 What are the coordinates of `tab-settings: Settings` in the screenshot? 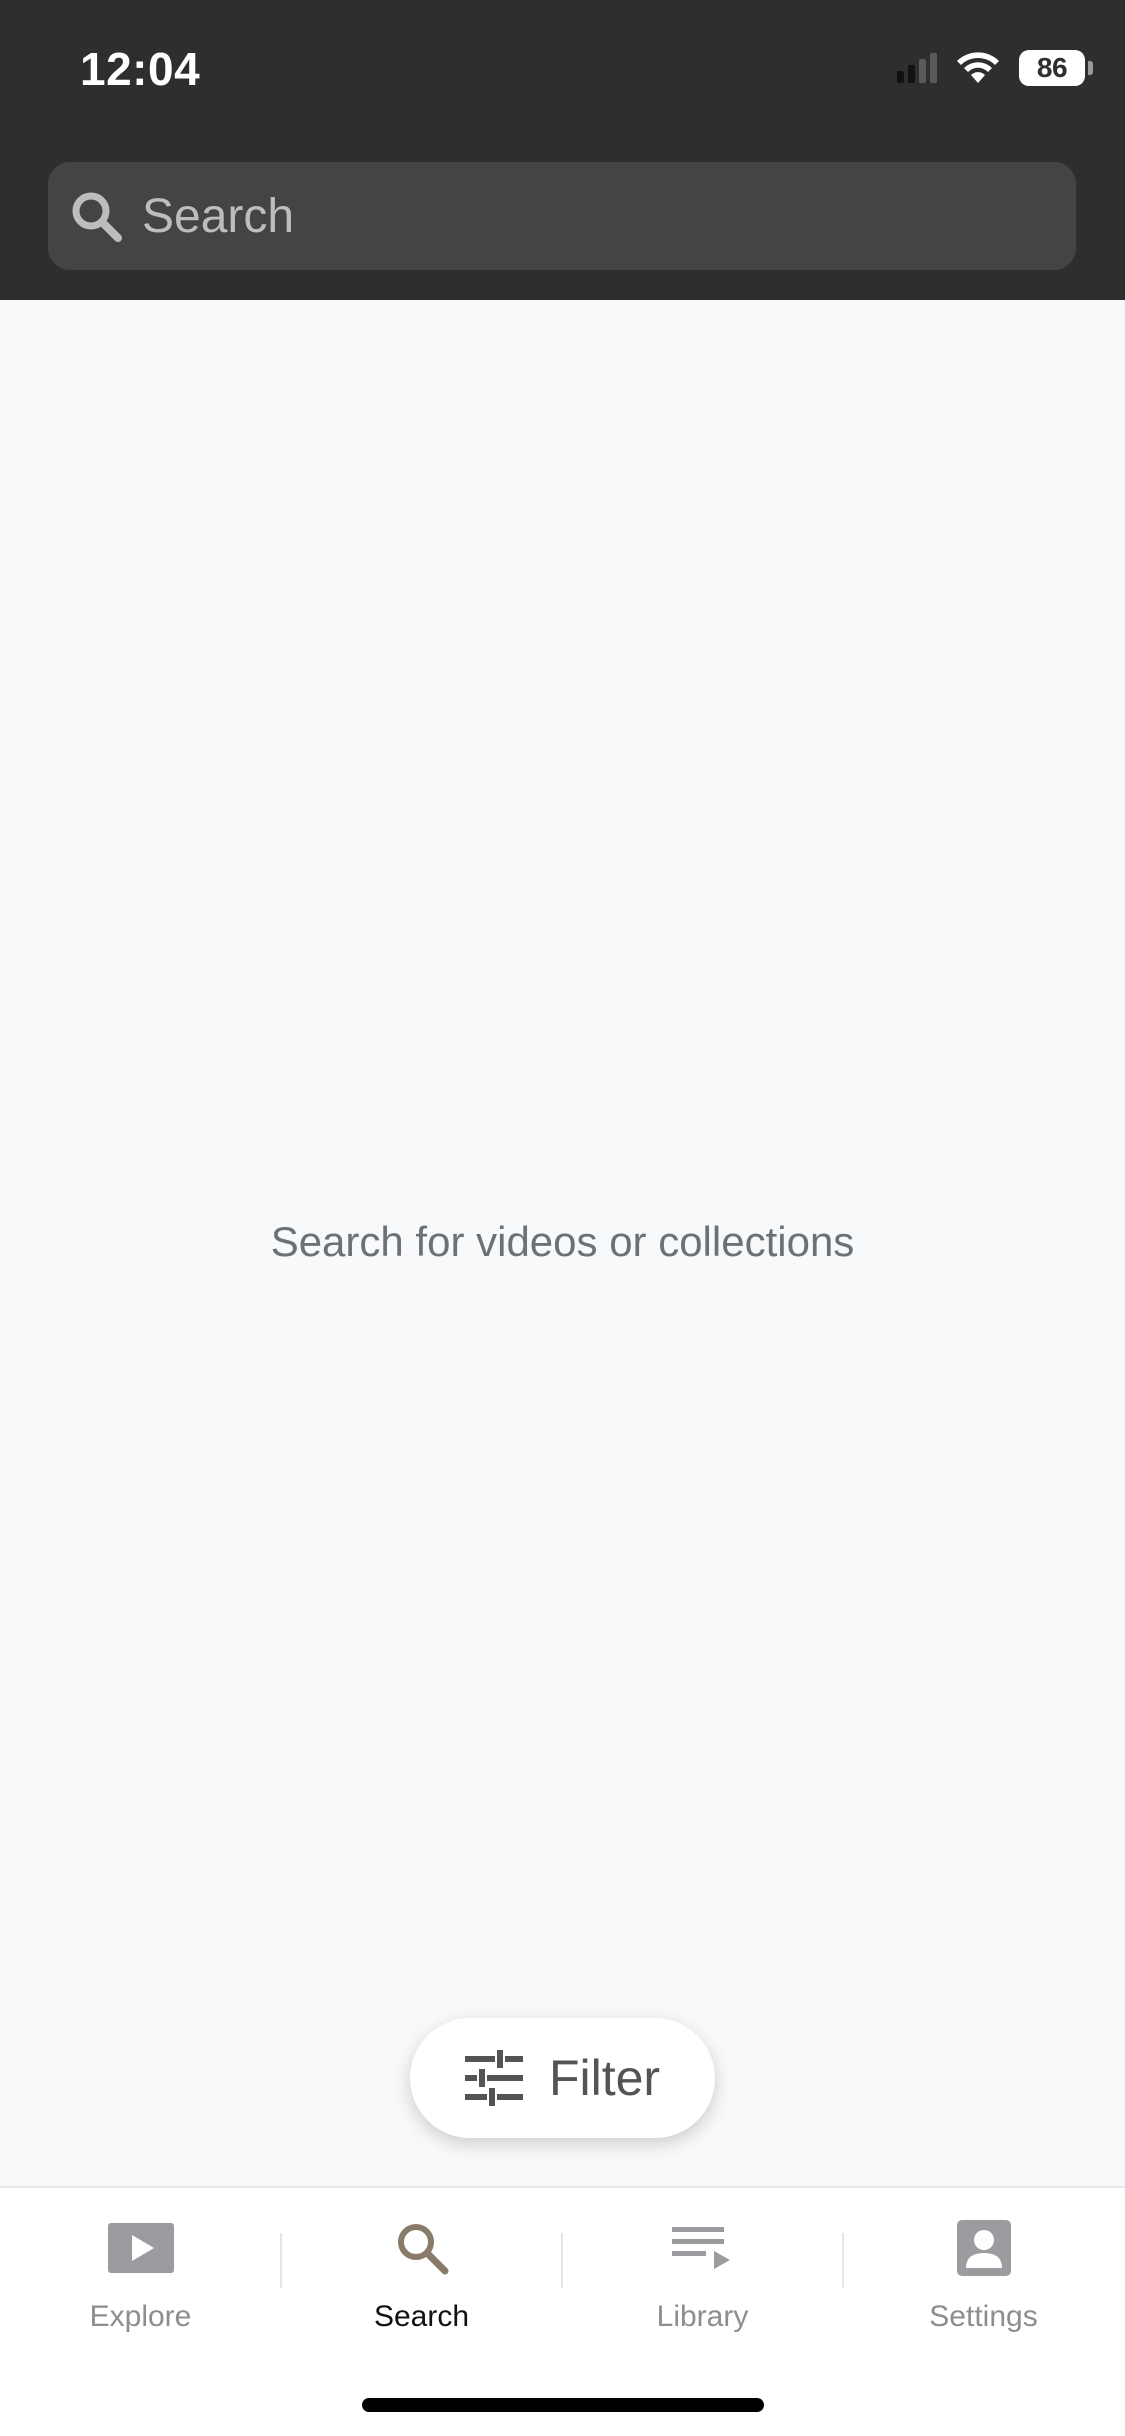 It's located at (983, 2273).